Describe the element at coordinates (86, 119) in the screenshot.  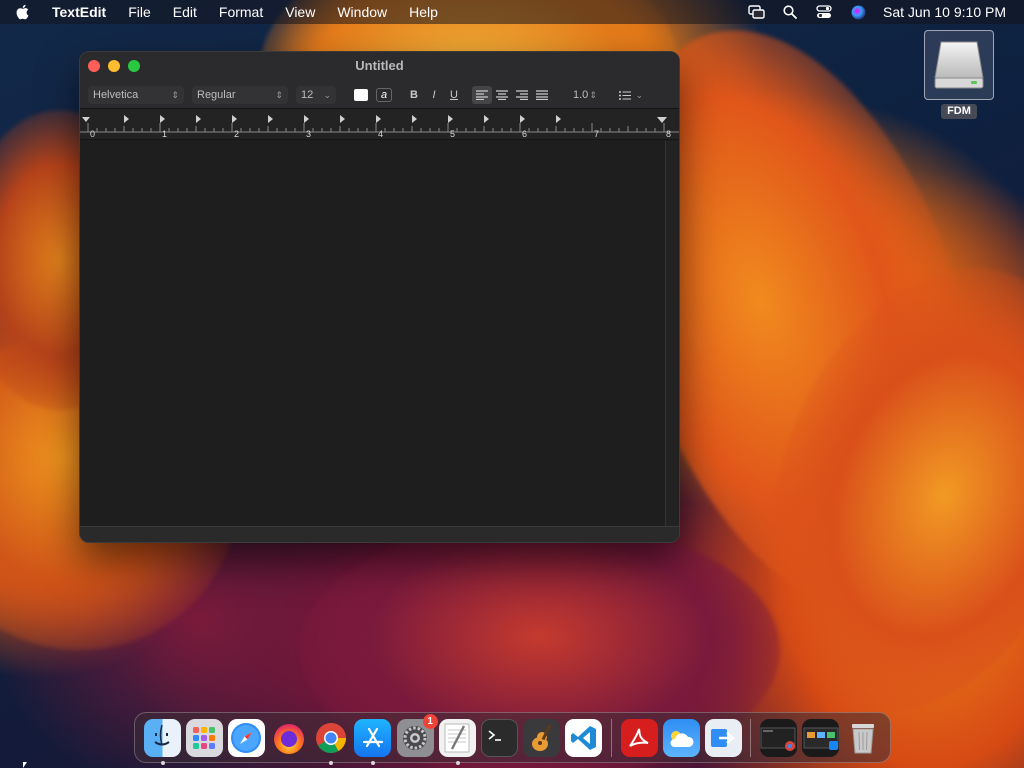
I see `left-indent-marker` at that location.